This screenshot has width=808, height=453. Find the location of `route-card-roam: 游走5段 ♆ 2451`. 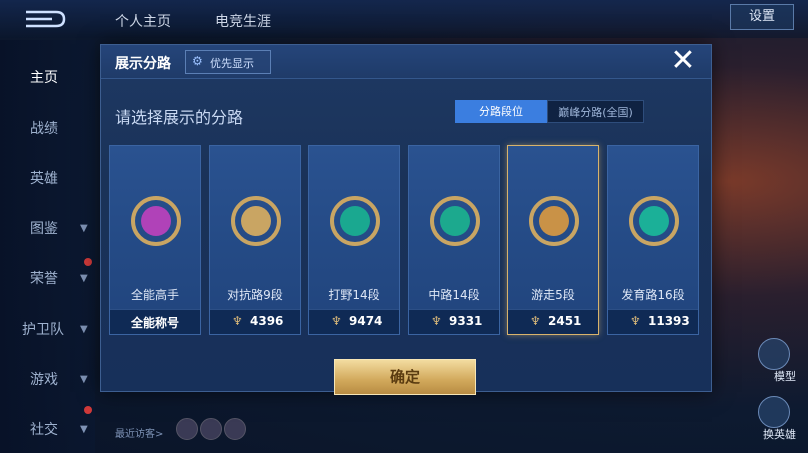

route-card-roam: 游走5段 ♆ 2451 is located at coordinates (553, 240).